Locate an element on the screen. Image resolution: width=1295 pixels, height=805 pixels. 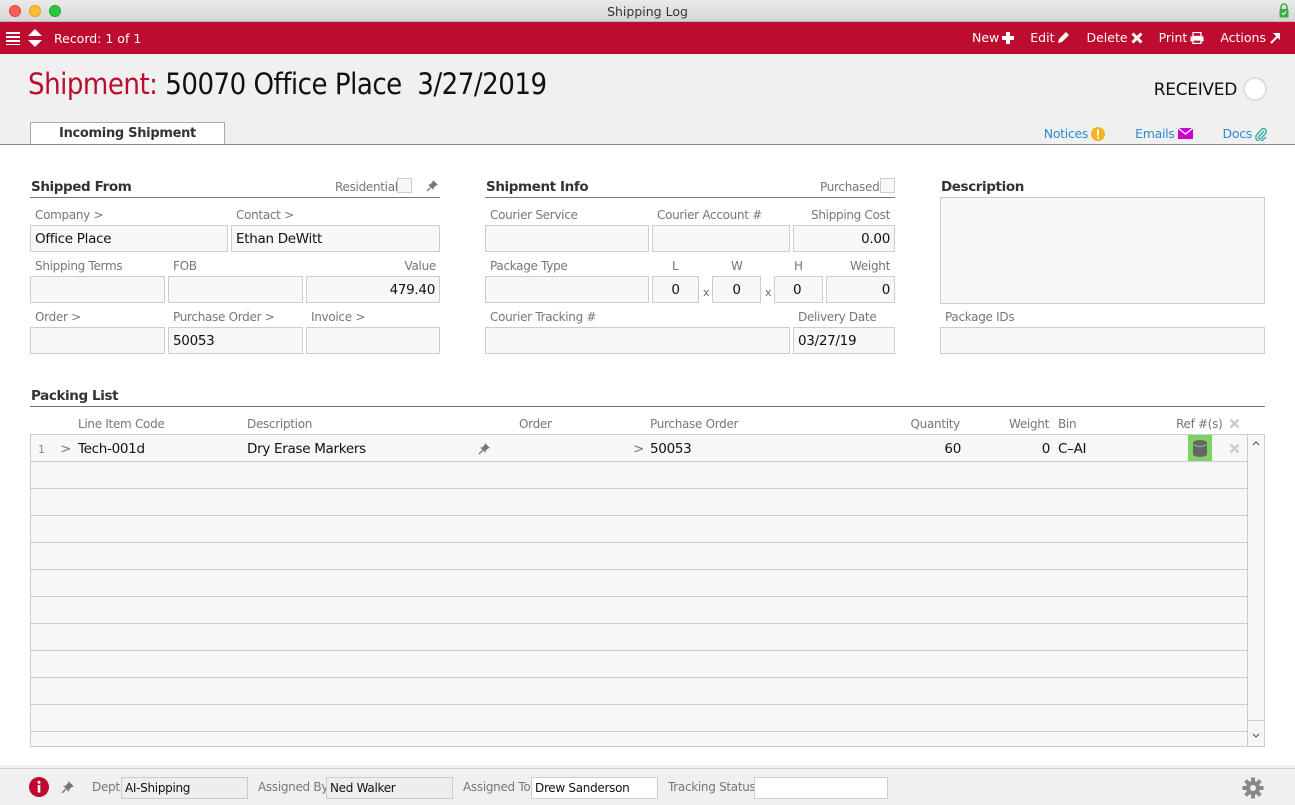
weight-field: 0 is located at coordinates (860, 289).